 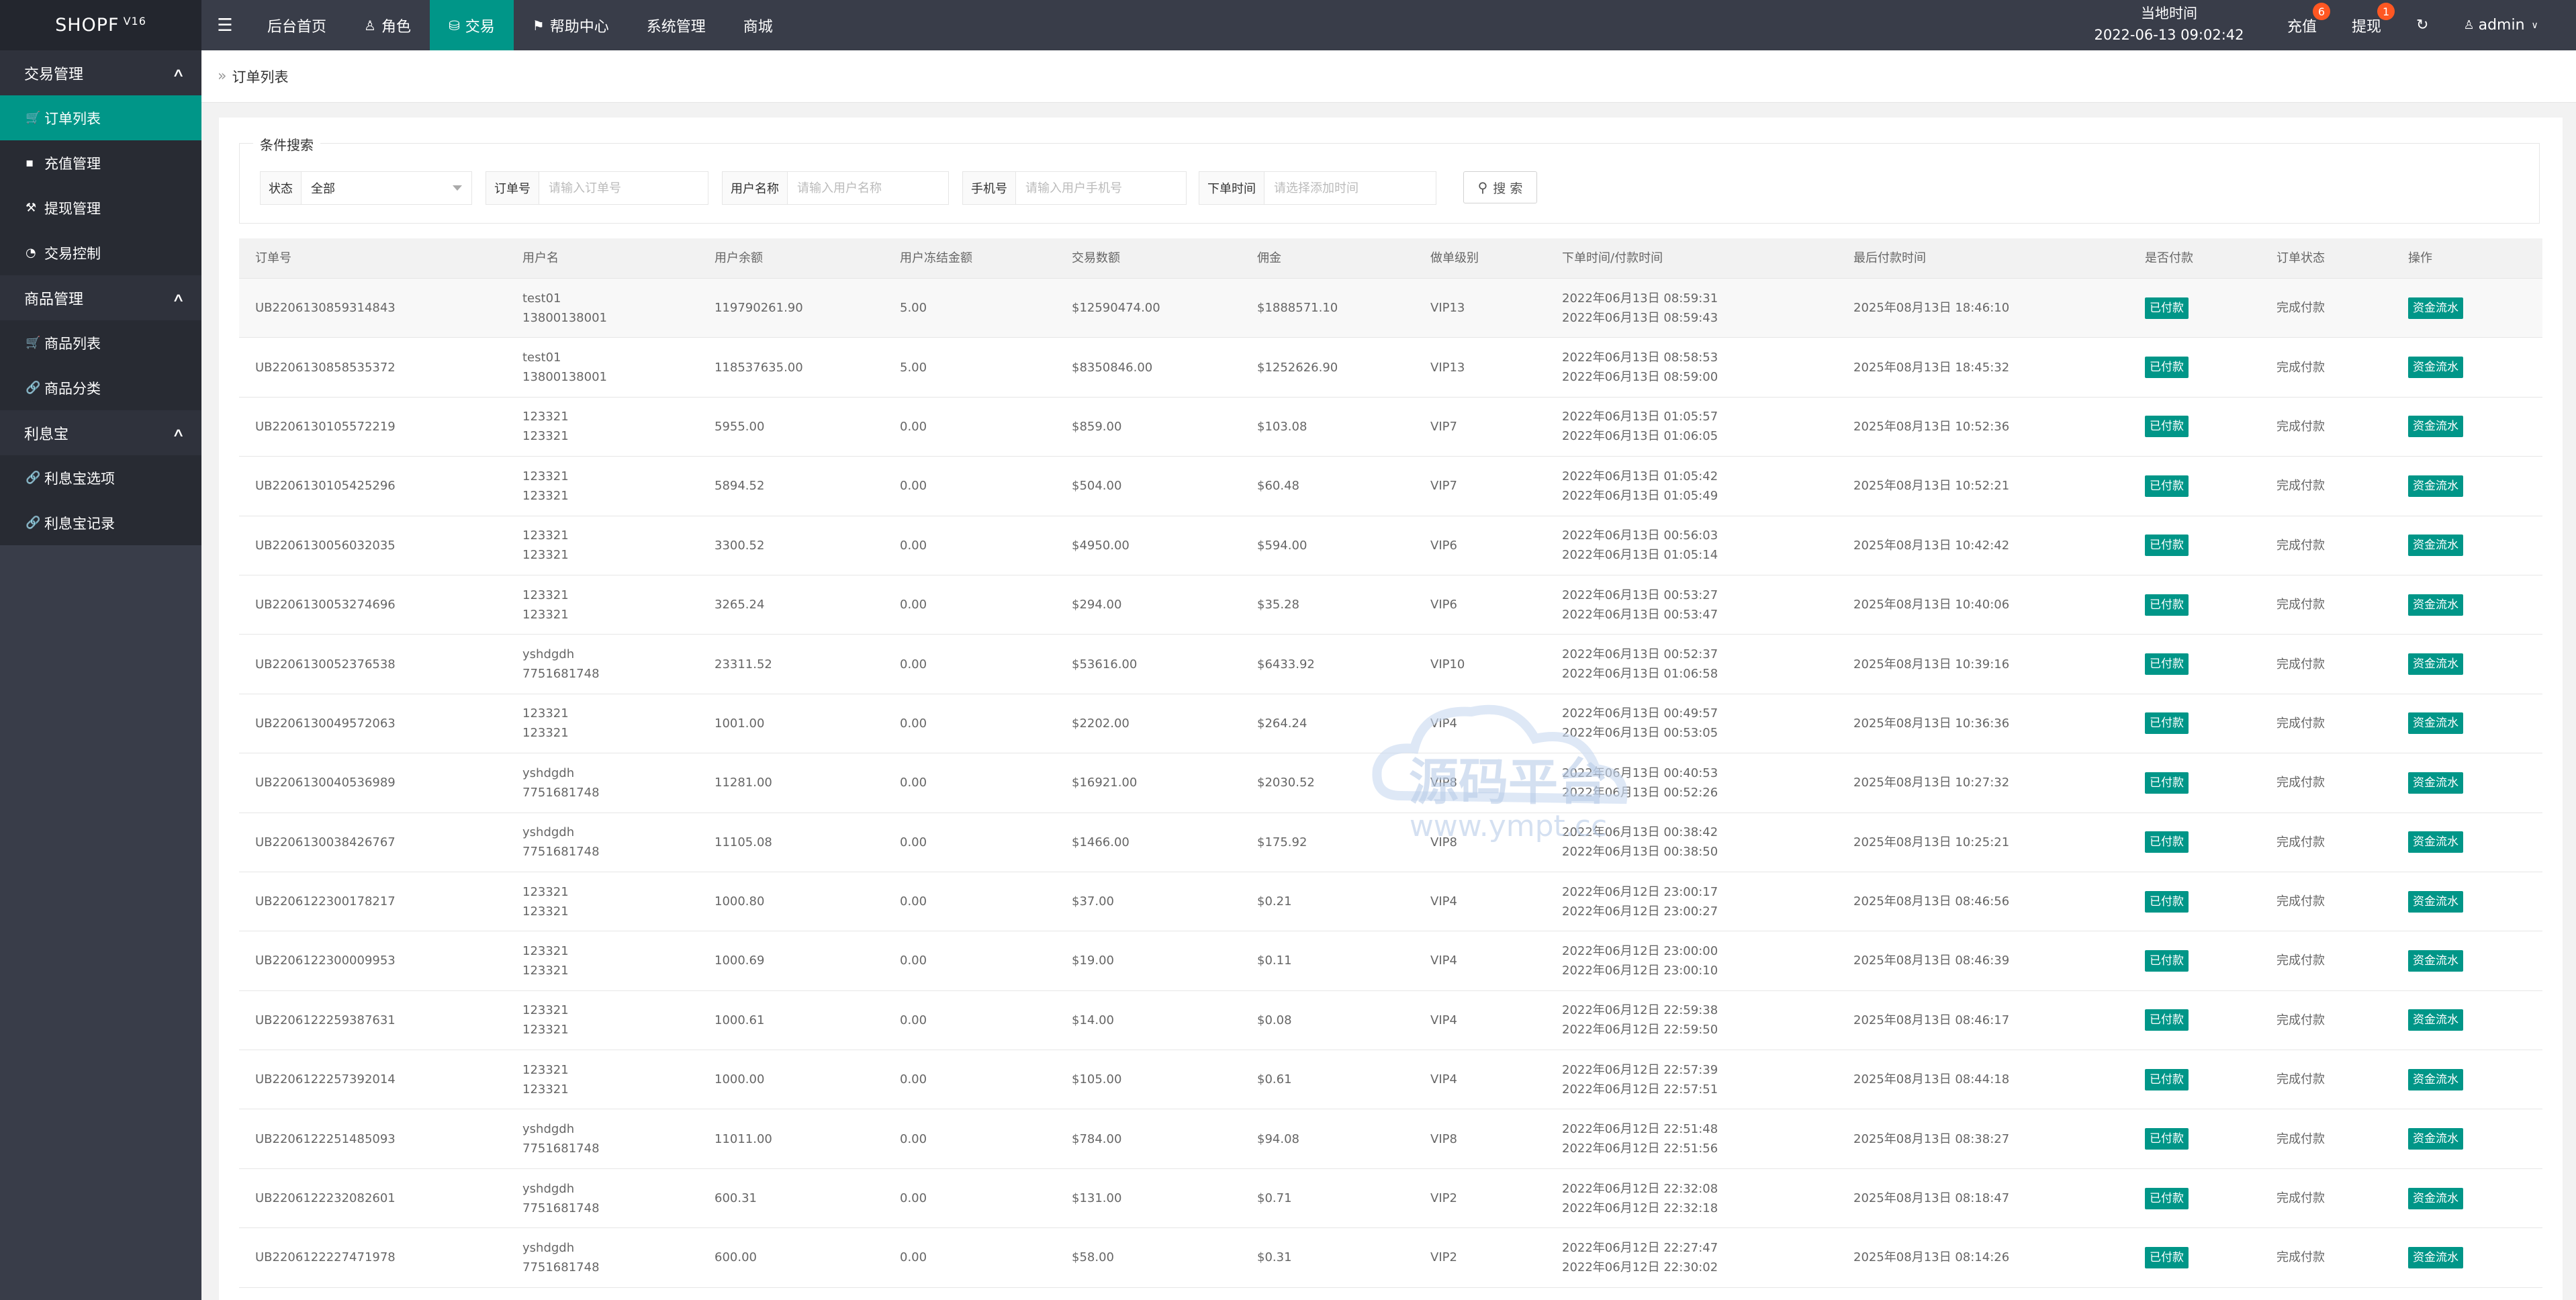 I want to click on cell-times: 2022年06月13日 00:52:37 2022年06月13日 01:06:58, so click(x=1691, y=664).